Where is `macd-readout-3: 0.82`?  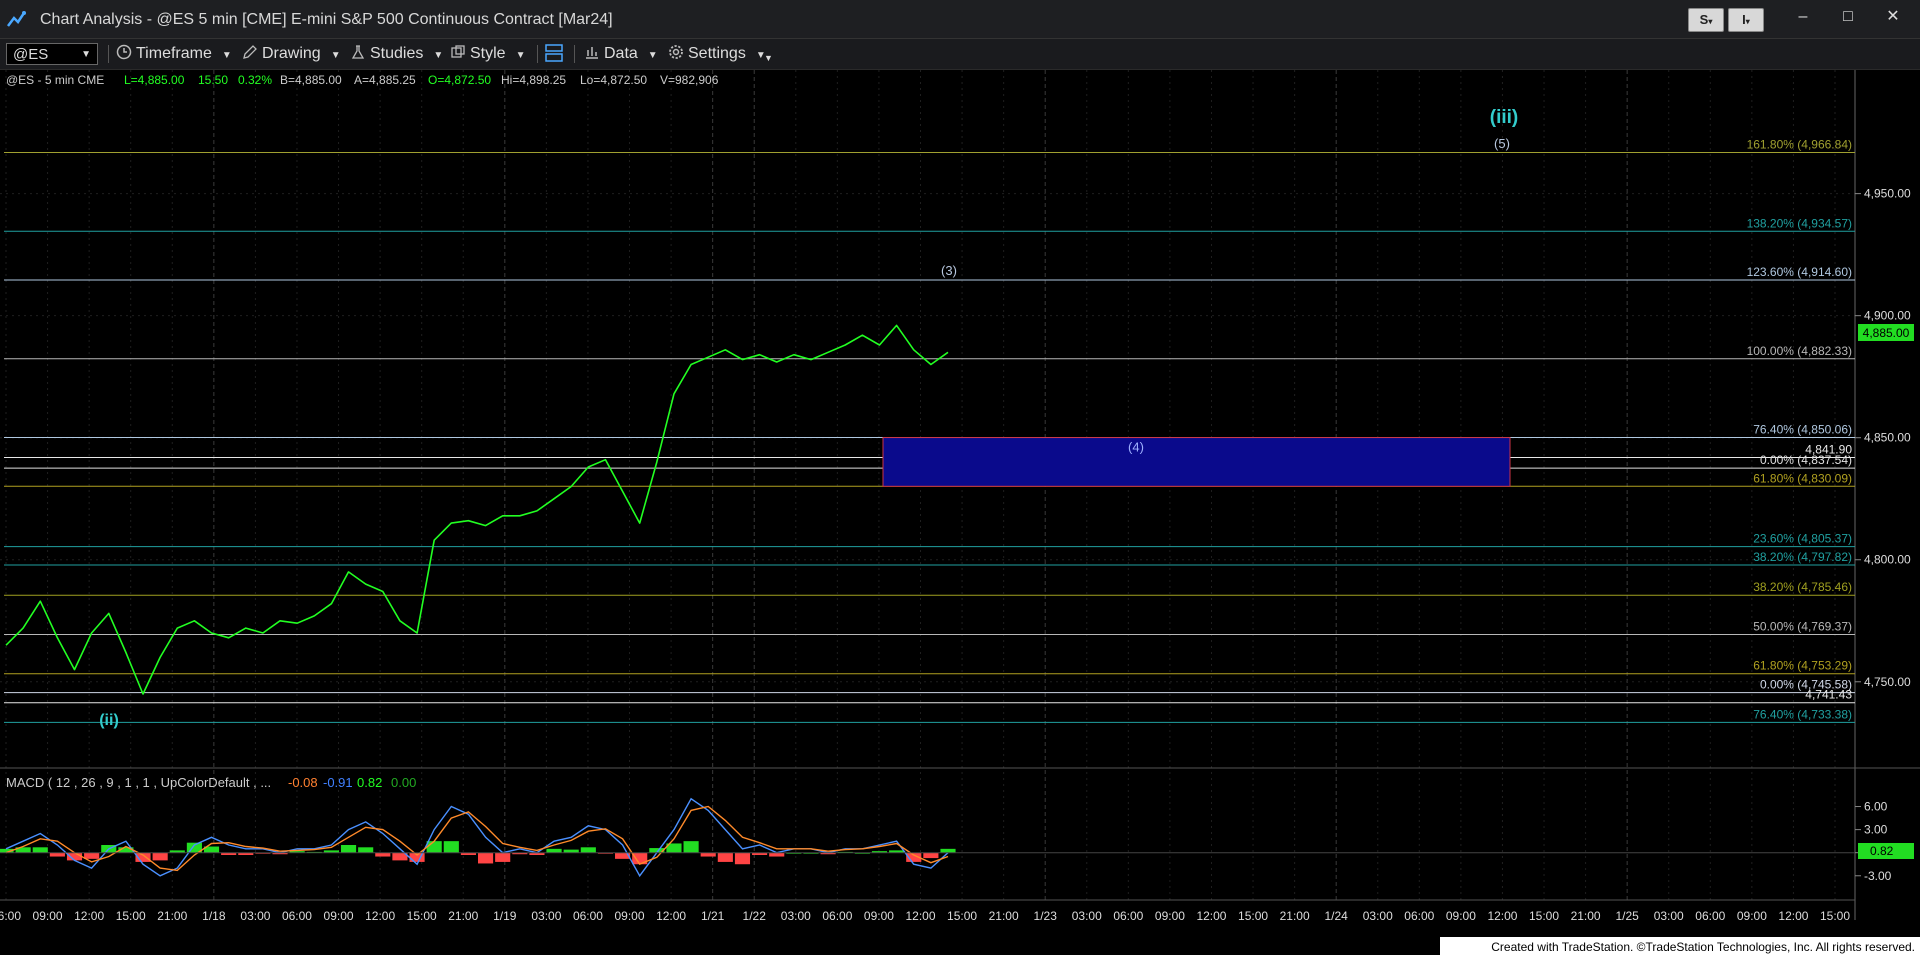
macd-readout-3: 0.82 is located at coordinates (369, 782).